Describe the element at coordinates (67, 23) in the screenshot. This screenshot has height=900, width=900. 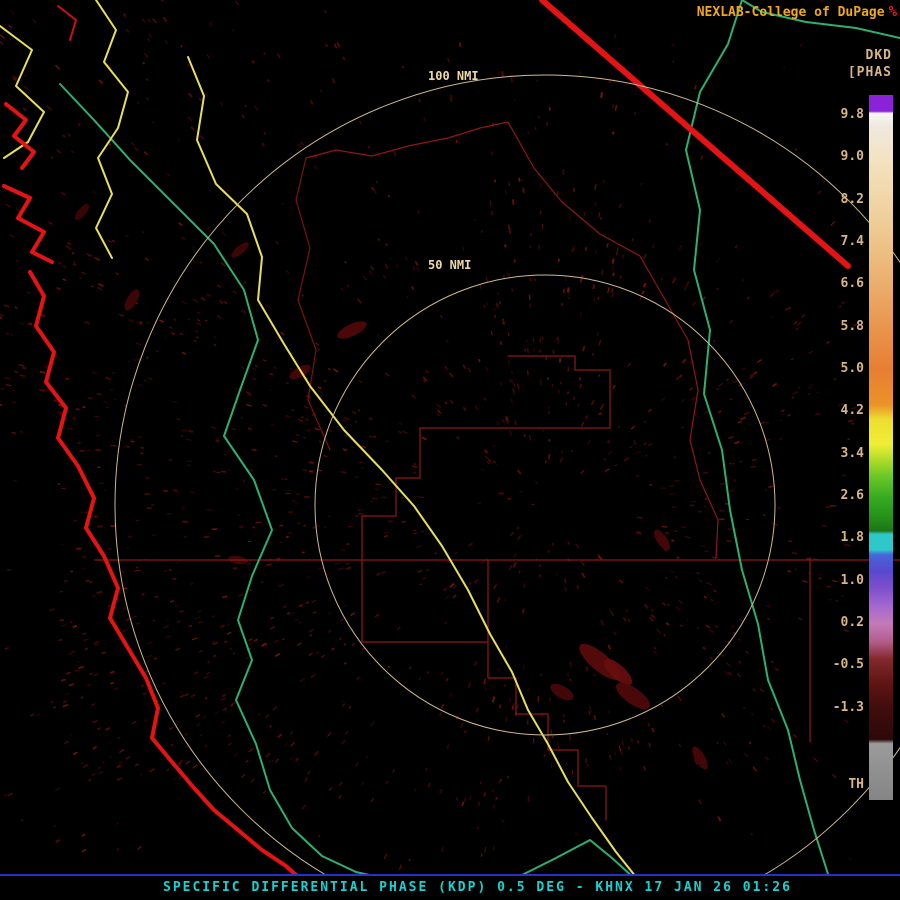
I see `map-feature-coast-north` at that location.